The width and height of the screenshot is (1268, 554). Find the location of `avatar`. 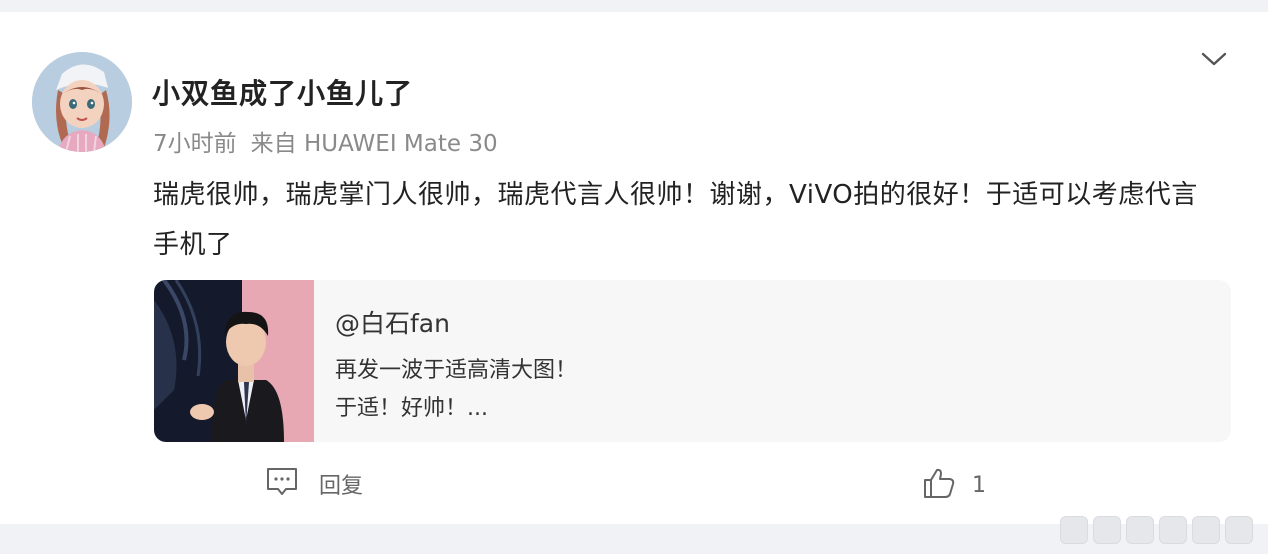

avatar is located at coordinates (82, 102).